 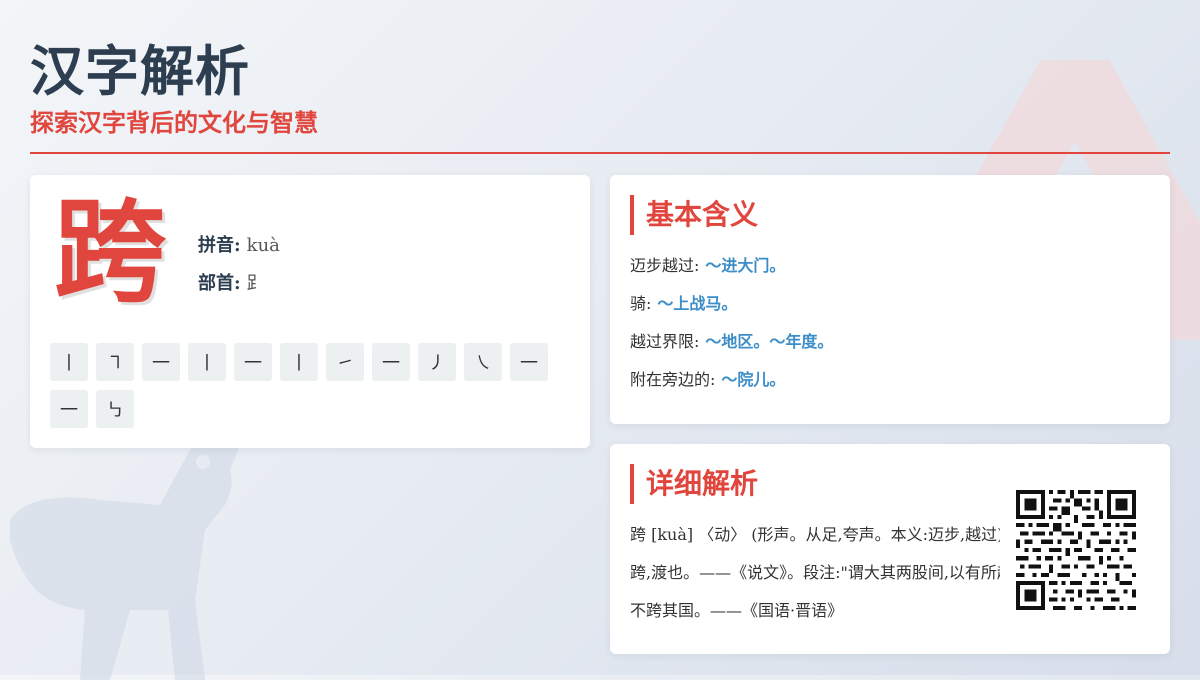 I want to click on analysis-line: 跨 [kuà] 〈动〉 (形声。从足,夸声。本义:迈步,越过), so click(x=815, y=534).